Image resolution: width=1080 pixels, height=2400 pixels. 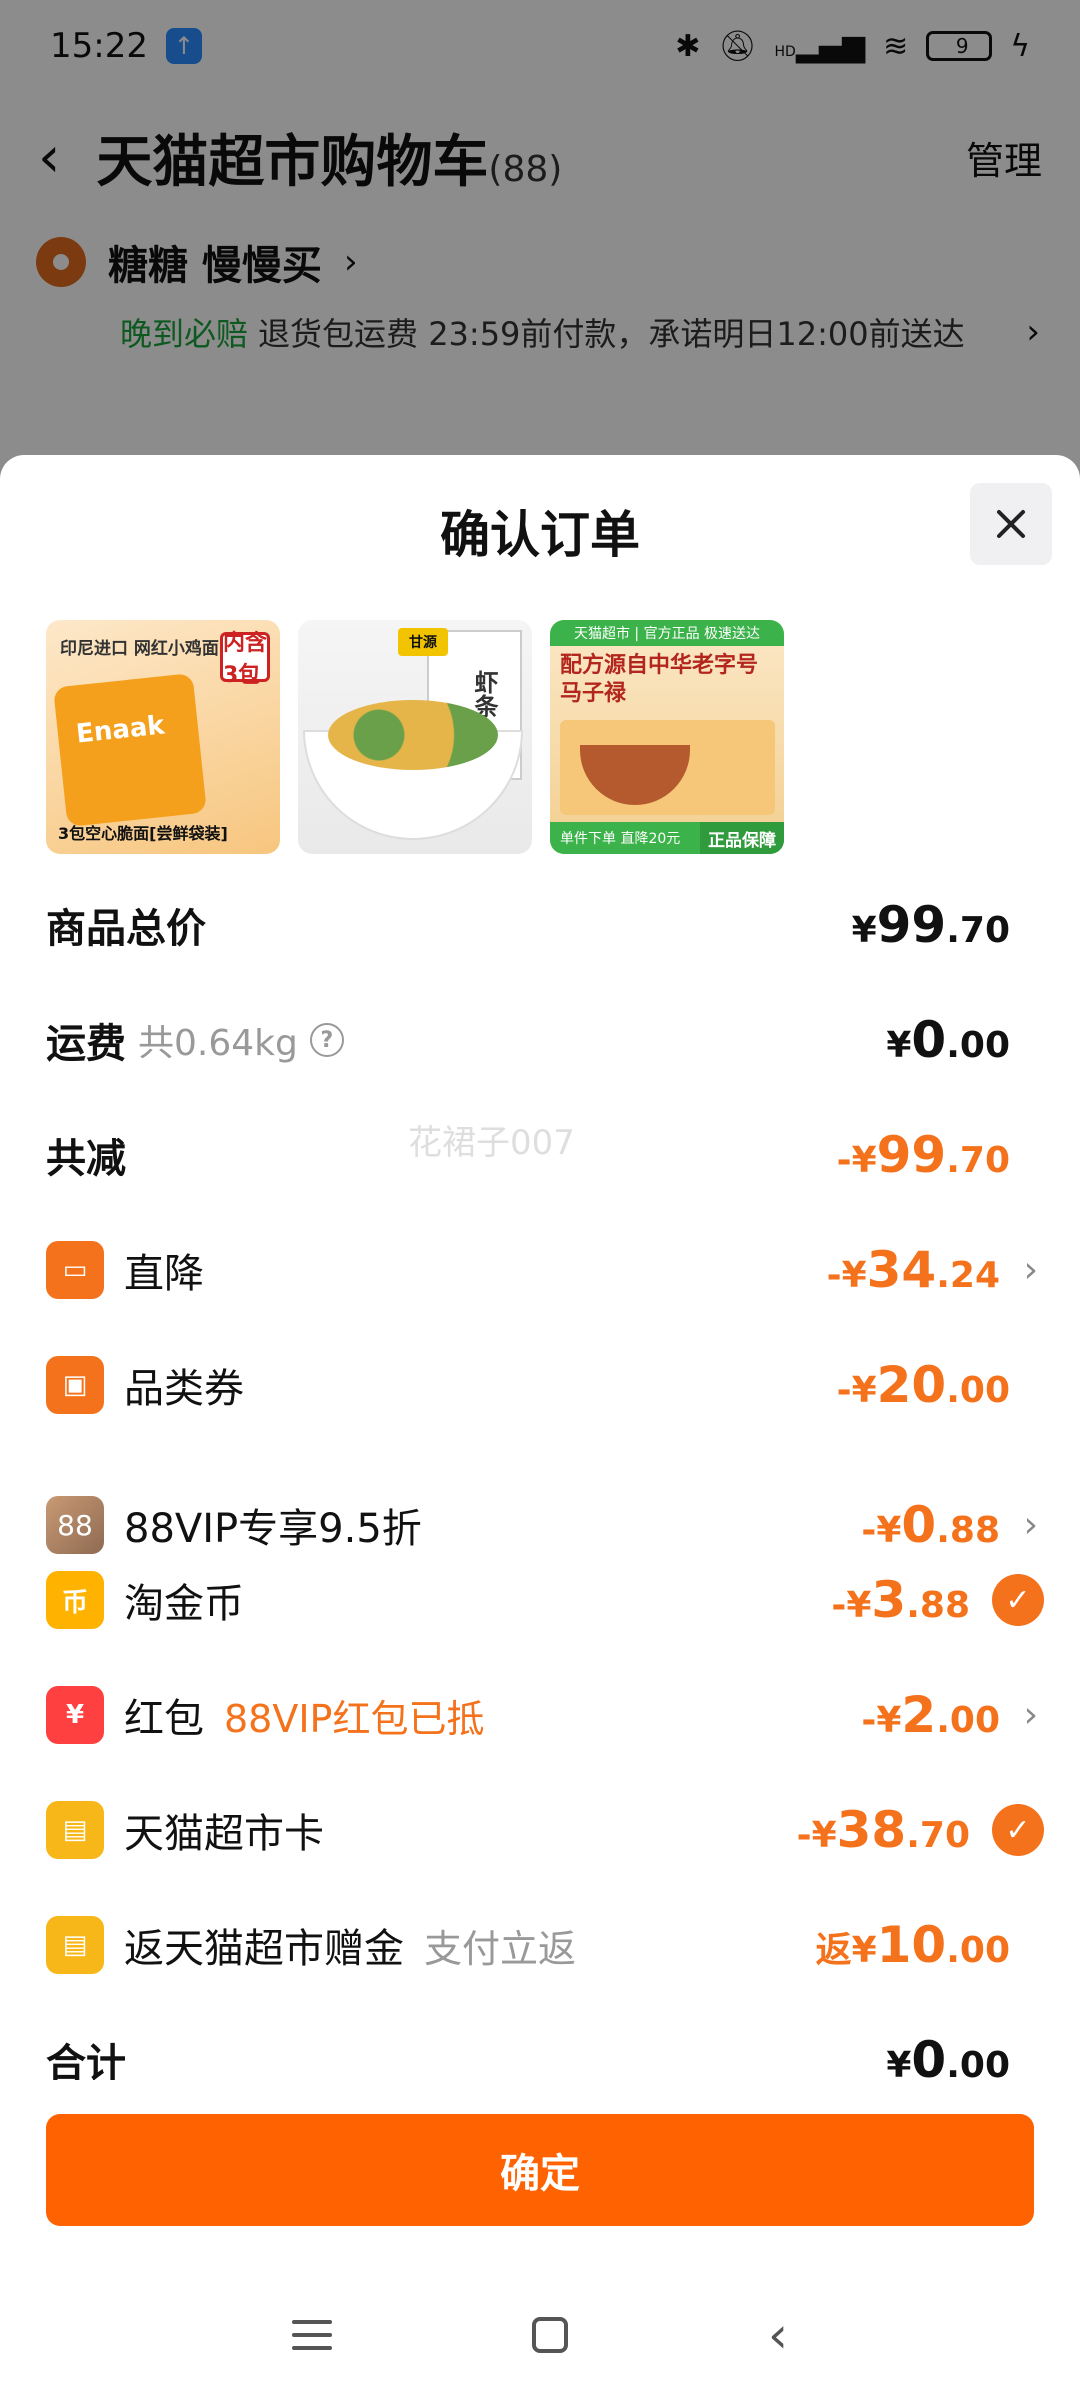 I want to click on watermark: 花裙子007, so click(x=491, y=1143).